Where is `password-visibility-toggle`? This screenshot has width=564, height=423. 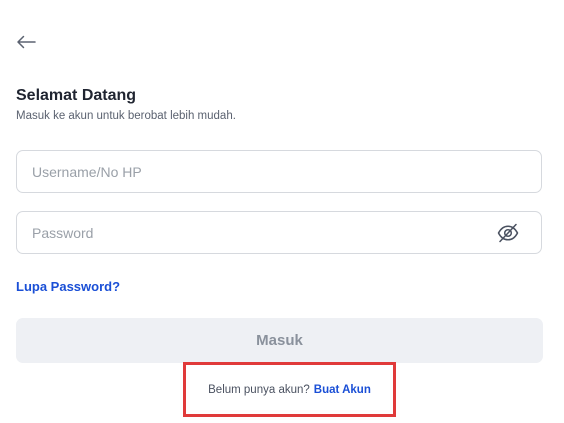
password-visibility-toggle is located at coordinates (508, 233).